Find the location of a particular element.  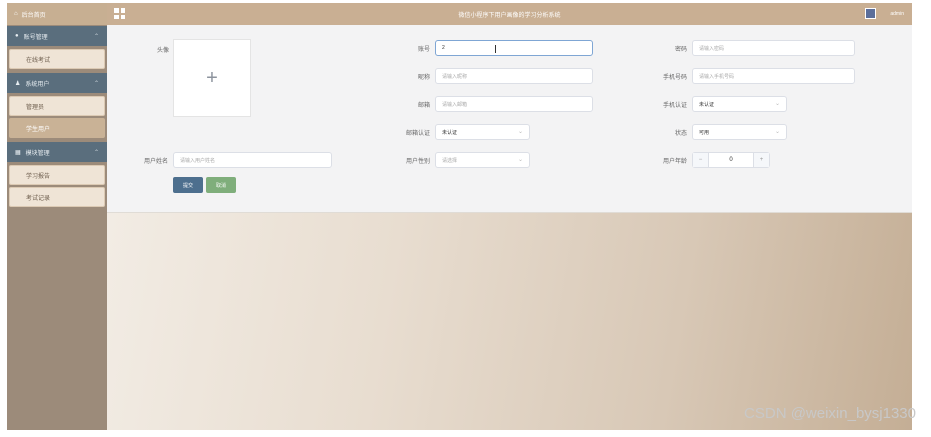

sidebar-group-users: ♟ 系统用户 ⌃ is located at coordinates (57, 83).